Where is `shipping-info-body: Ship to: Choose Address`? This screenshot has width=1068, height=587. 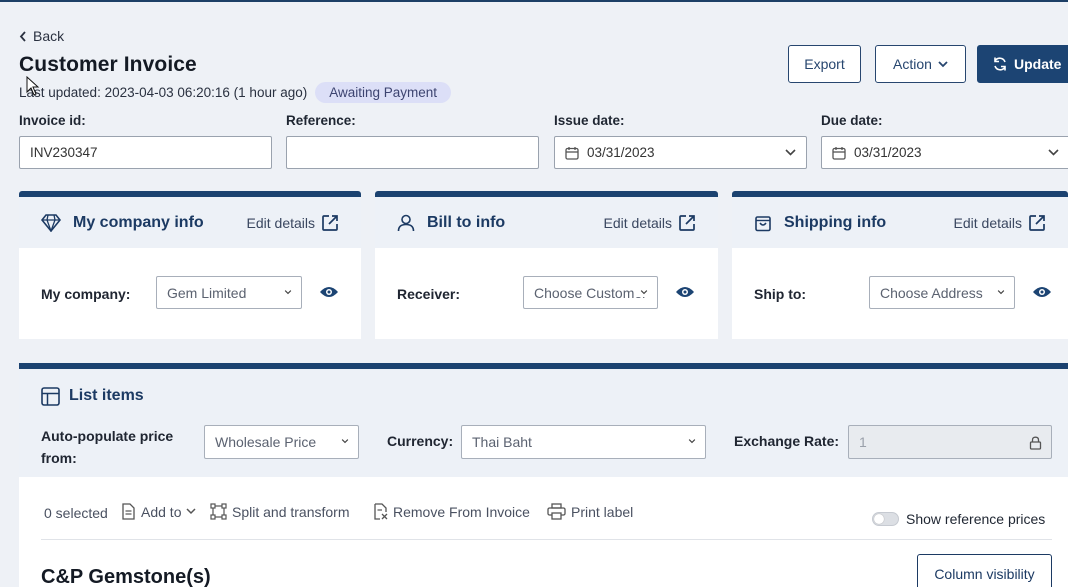
shipping-info-body: Ship to: Choose Address is located at coordinates (900, 293).